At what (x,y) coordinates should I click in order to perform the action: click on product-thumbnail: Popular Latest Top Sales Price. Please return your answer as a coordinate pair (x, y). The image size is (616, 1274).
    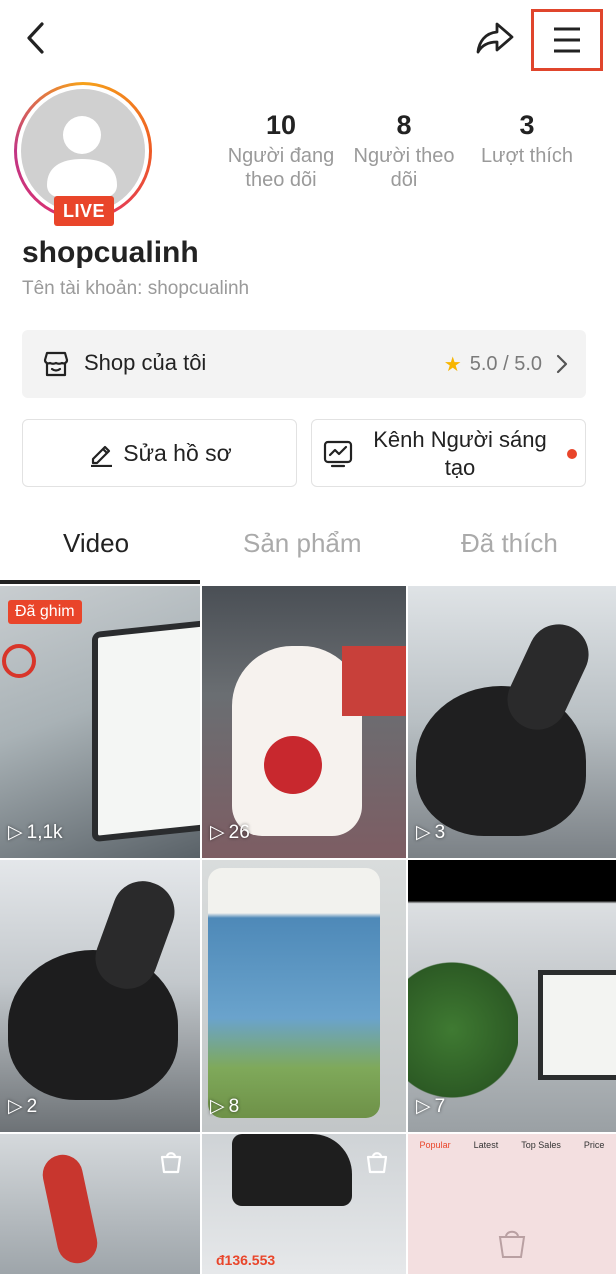
    Looking at the image, I should click on (512, 1204).